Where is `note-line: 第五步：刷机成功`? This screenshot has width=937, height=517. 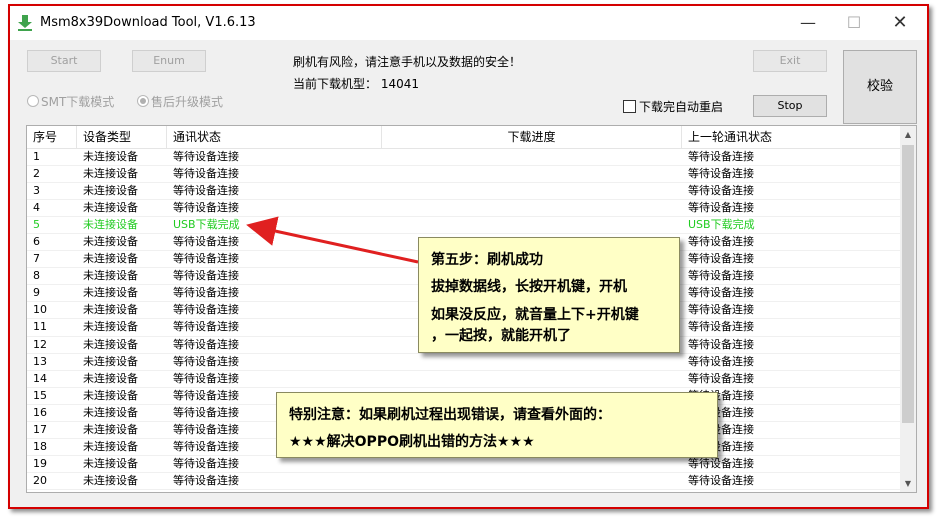
note-line: 第五步：刷机成功 is located at coordinates (487, 260).